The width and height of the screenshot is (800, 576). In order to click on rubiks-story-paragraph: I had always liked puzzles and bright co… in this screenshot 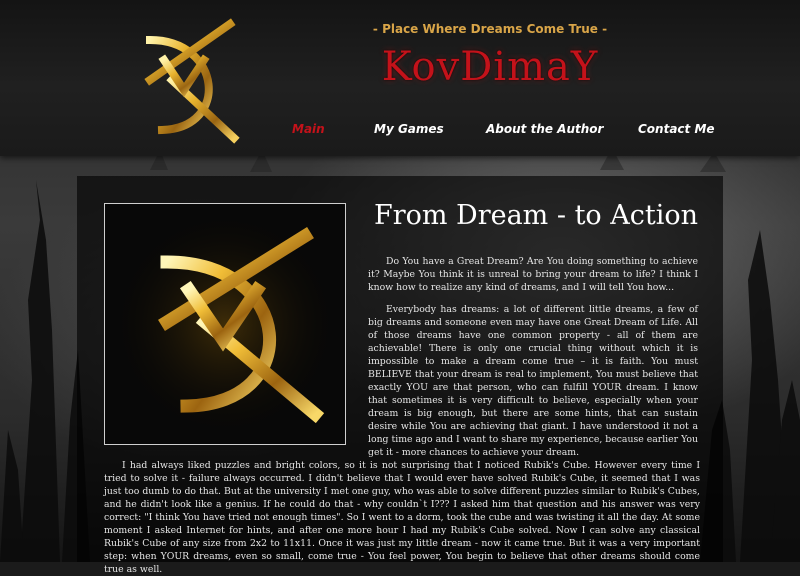, I will do `click(402, 517)`.